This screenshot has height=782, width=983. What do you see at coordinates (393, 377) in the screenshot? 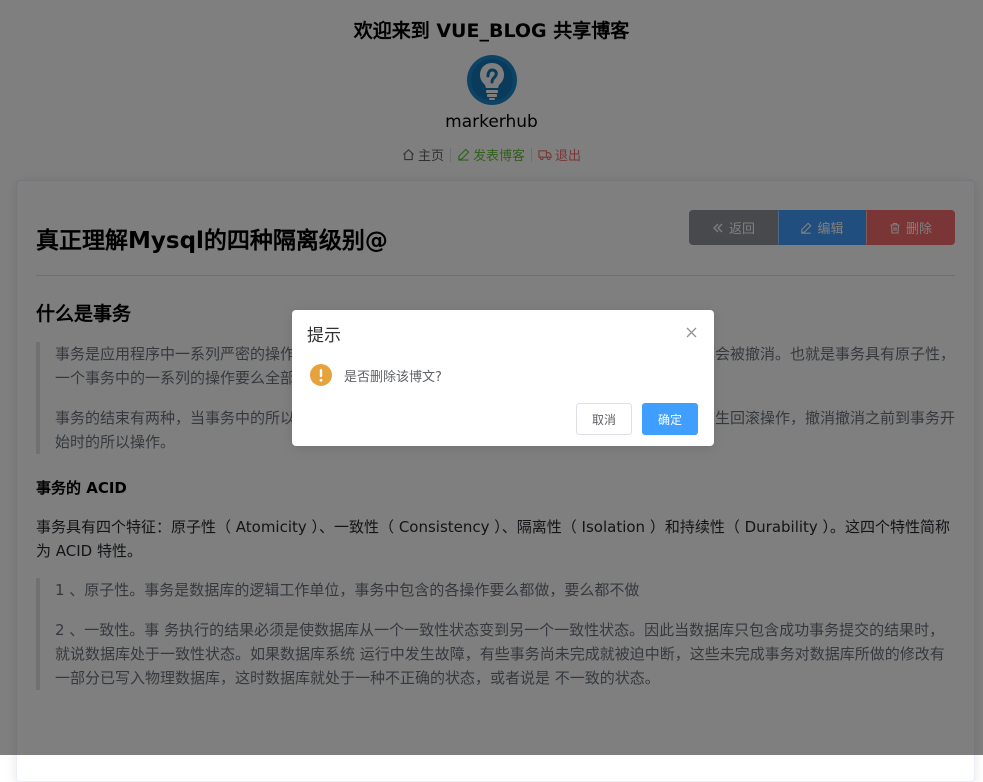
I see `dialog-message: 是否删除该博文?` at bounding box center [393, 377].